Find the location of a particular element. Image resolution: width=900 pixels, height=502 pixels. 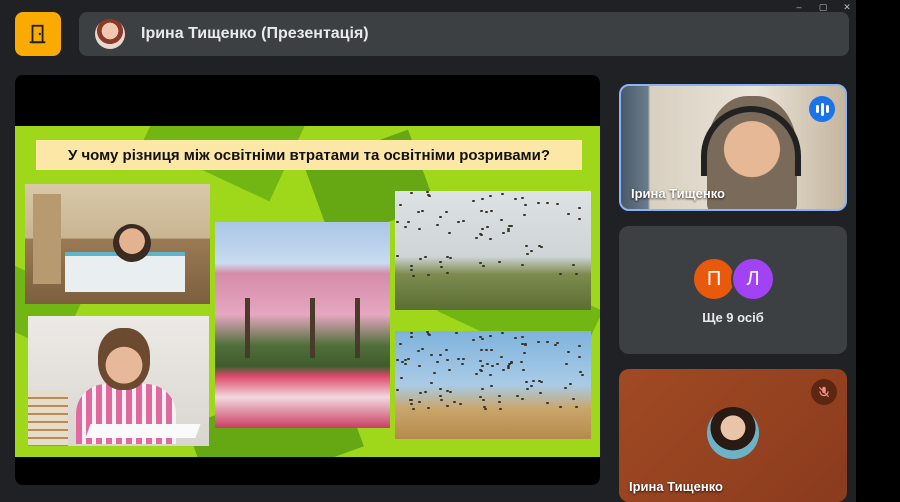

blossom-trees-photo is located at coordinates (302, 325).